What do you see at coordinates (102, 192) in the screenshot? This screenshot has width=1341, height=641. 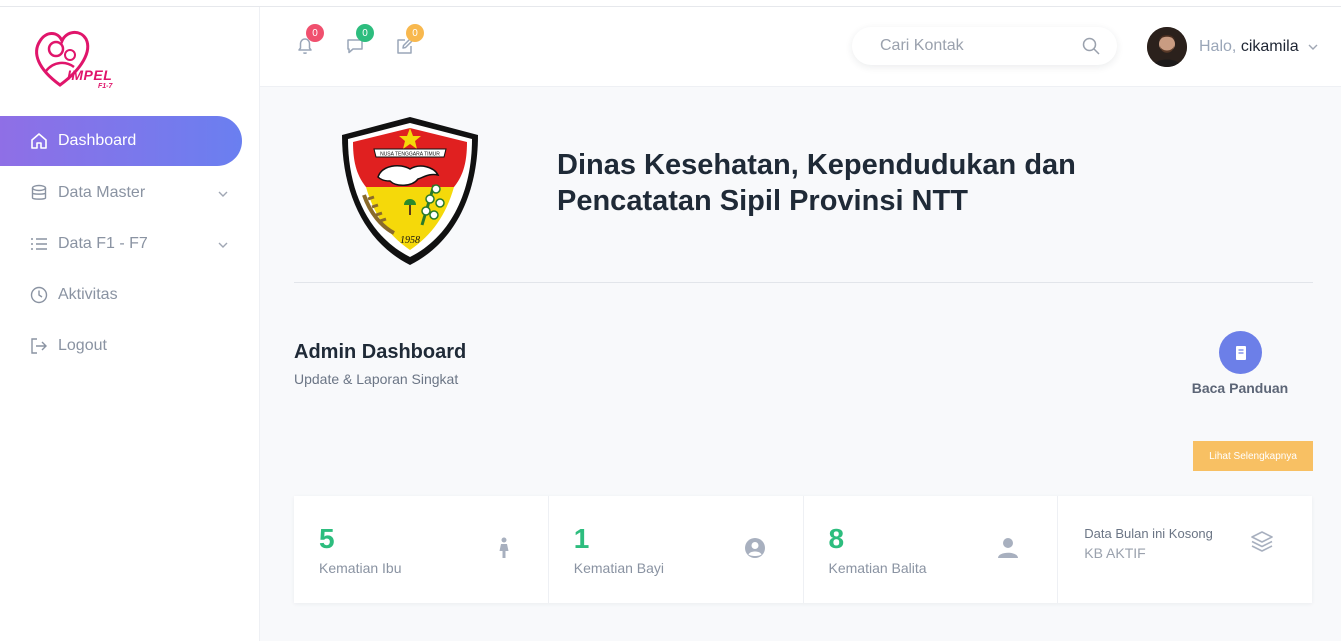 I see `sidebar-item-label: Data Master` at bounding box center [102, 192].